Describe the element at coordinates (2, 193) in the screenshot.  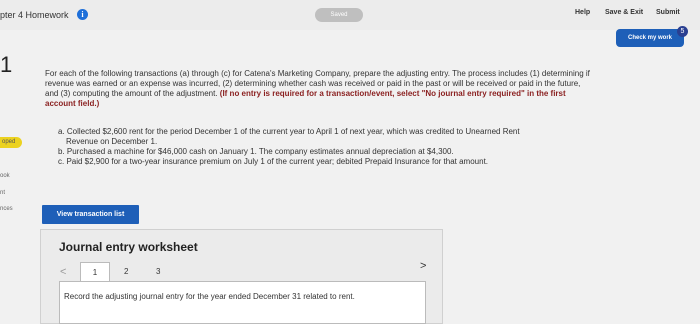
I see `sidebar-link-print: nt` at that location.